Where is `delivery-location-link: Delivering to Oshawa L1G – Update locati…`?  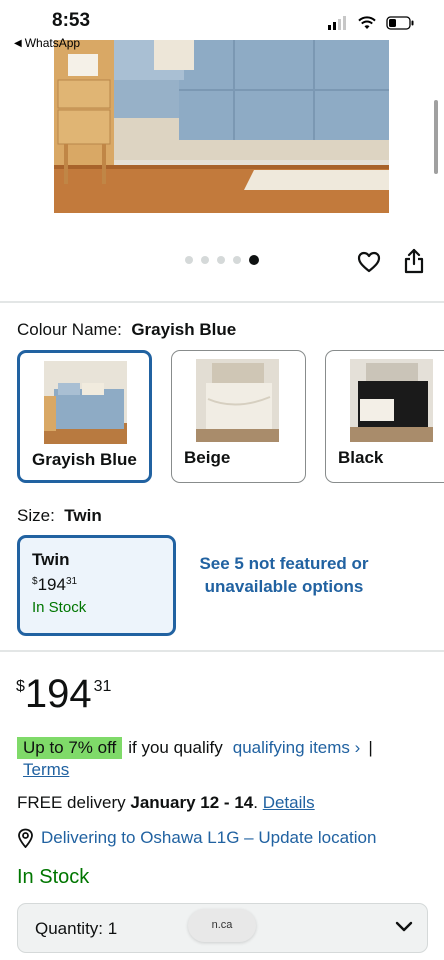 delivery-location-link: Delivering to Oshawa L1G – Update locati… is located at coordinates (196, 838).